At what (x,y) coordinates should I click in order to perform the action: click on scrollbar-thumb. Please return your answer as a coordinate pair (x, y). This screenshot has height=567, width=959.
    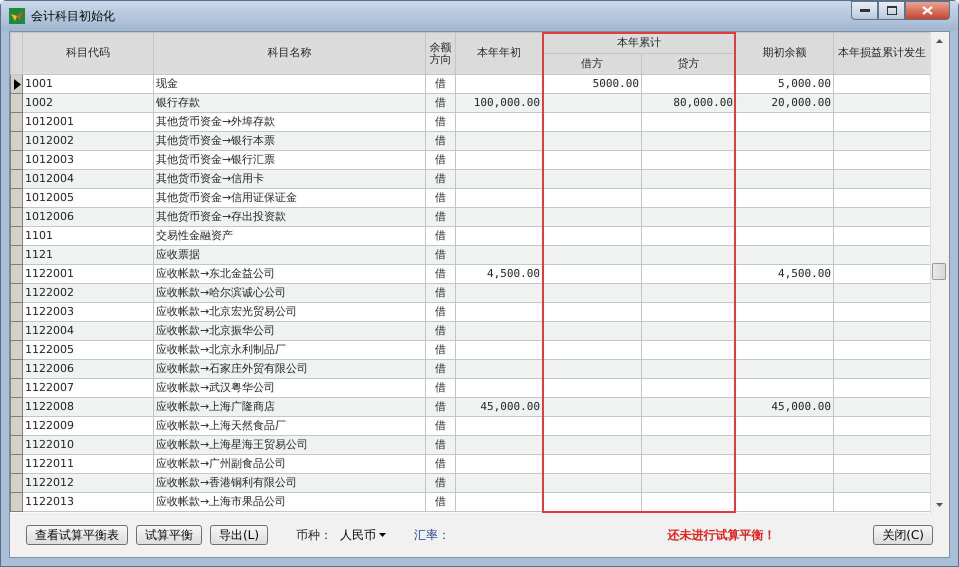
    Looking at the image, I should click on (939, 271).